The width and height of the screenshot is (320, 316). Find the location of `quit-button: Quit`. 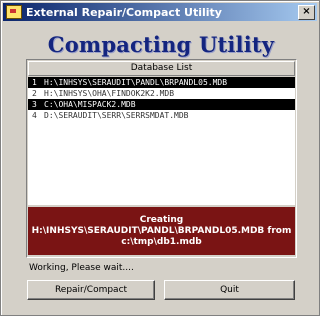

quit-button: Quit is located at coordinates (229, 290).